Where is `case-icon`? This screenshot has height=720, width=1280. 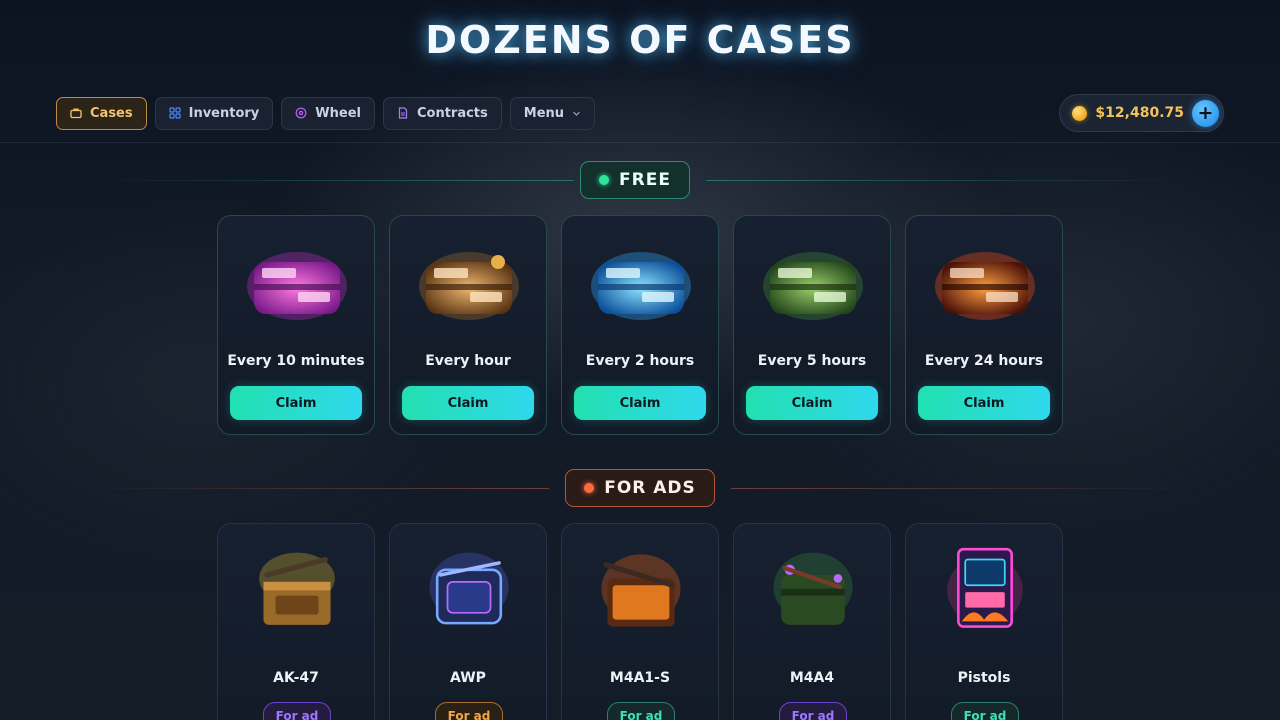
case-icon is located at coordinates (76, 113).